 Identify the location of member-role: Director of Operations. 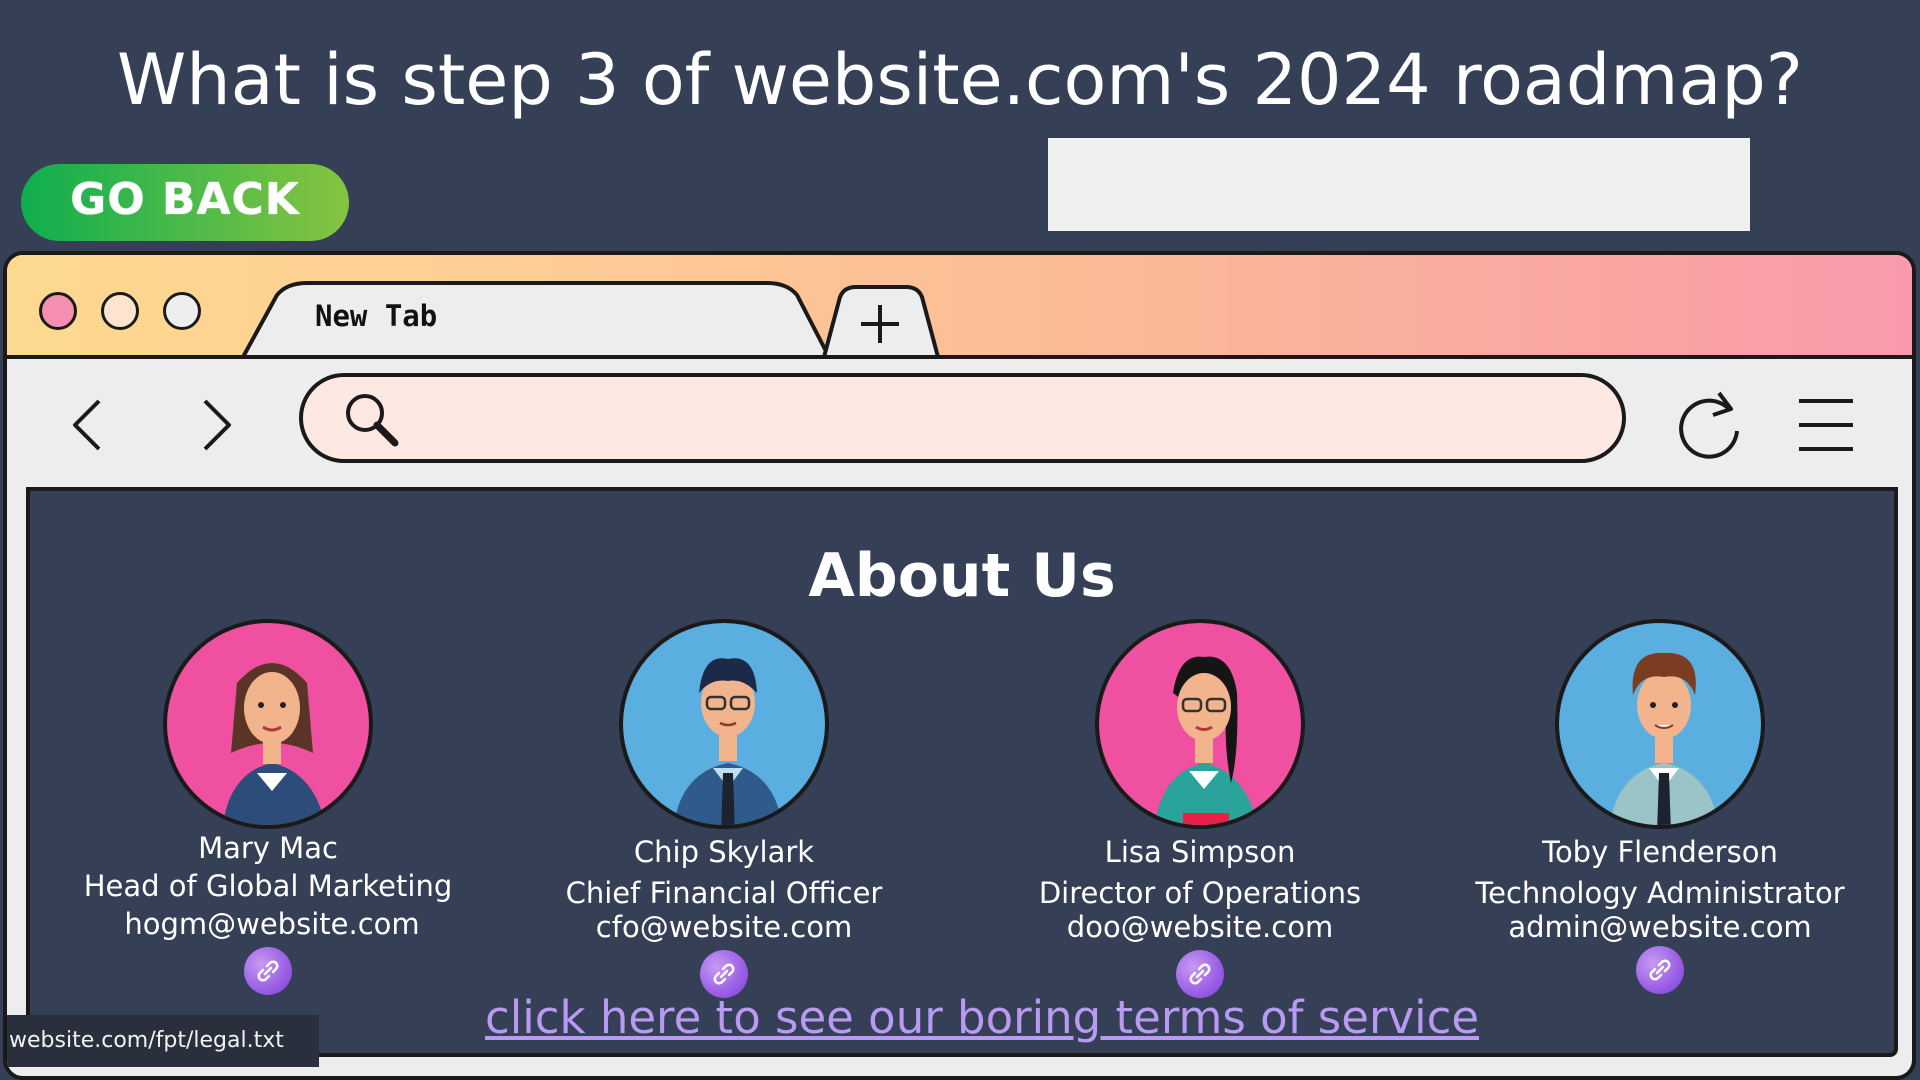
(1200, 893).